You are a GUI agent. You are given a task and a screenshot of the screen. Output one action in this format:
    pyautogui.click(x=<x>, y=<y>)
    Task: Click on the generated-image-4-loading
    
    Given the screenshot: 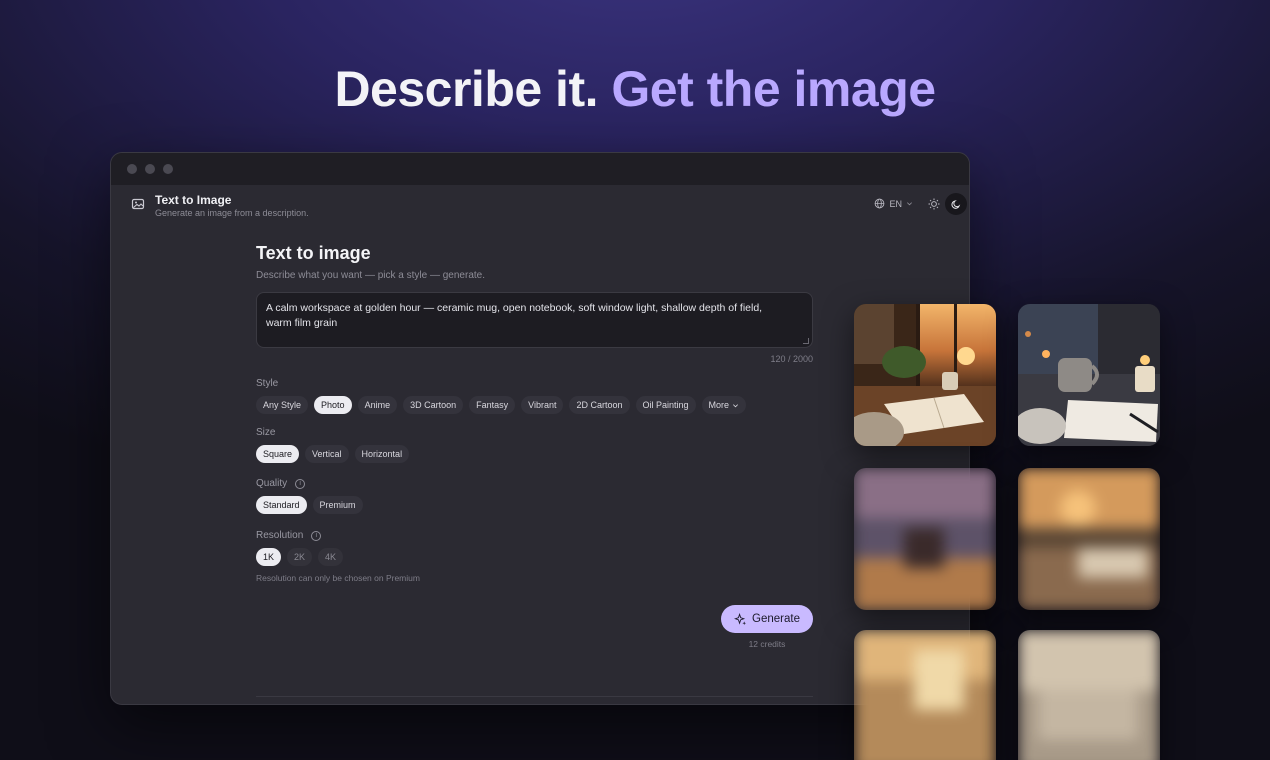 What is the action you would take?
    pyautogui.click(x=1089, y=539)
    